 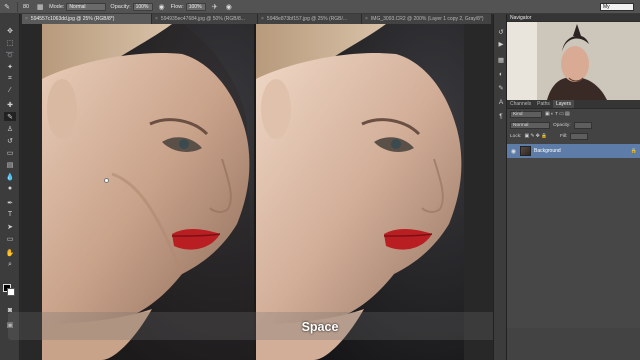 I want to click on actions-panel-icon: ▶, so click(x=501, y=44).